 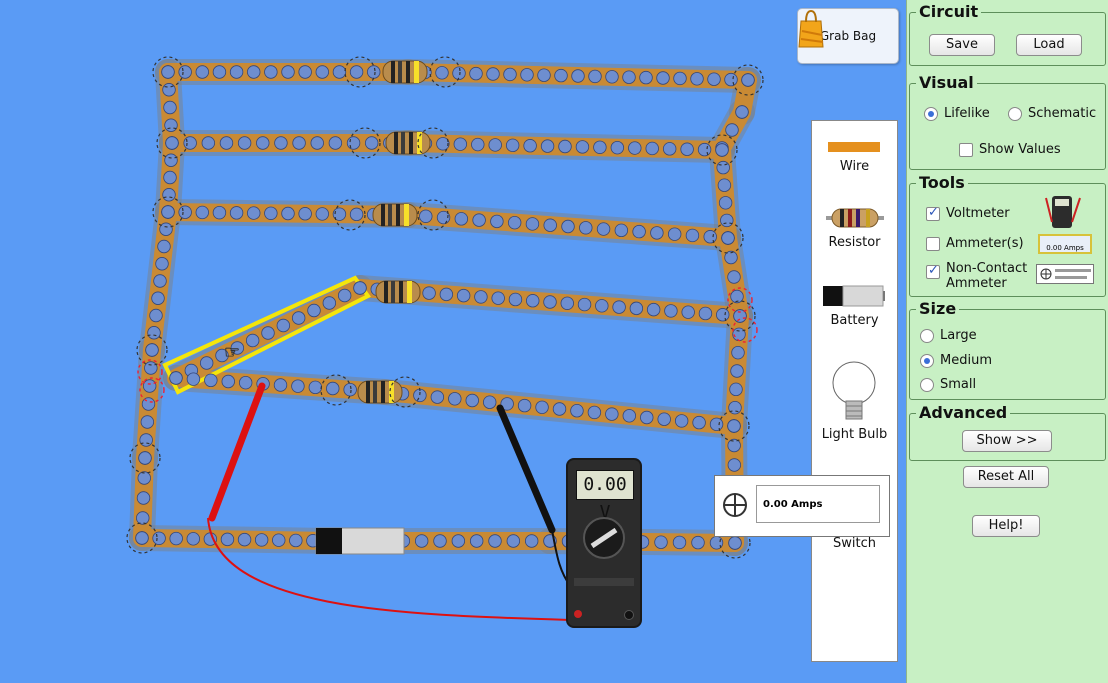 I want to click on size-large-radio, so click(x=927, y=335).